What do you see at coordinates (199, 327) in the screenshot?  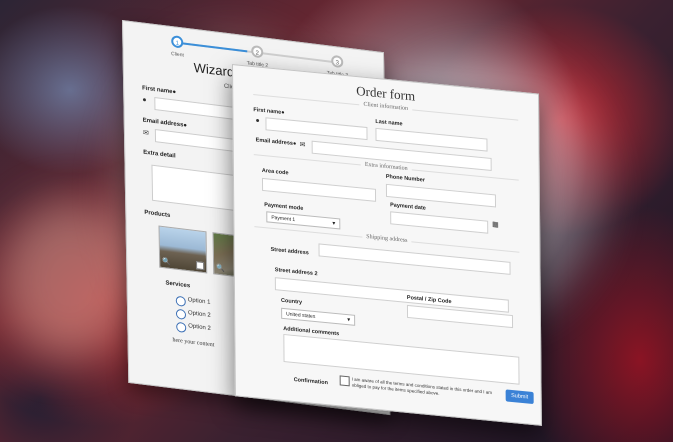 I see `service-option-3-label: Option 2` at bounding box center [199, 327].